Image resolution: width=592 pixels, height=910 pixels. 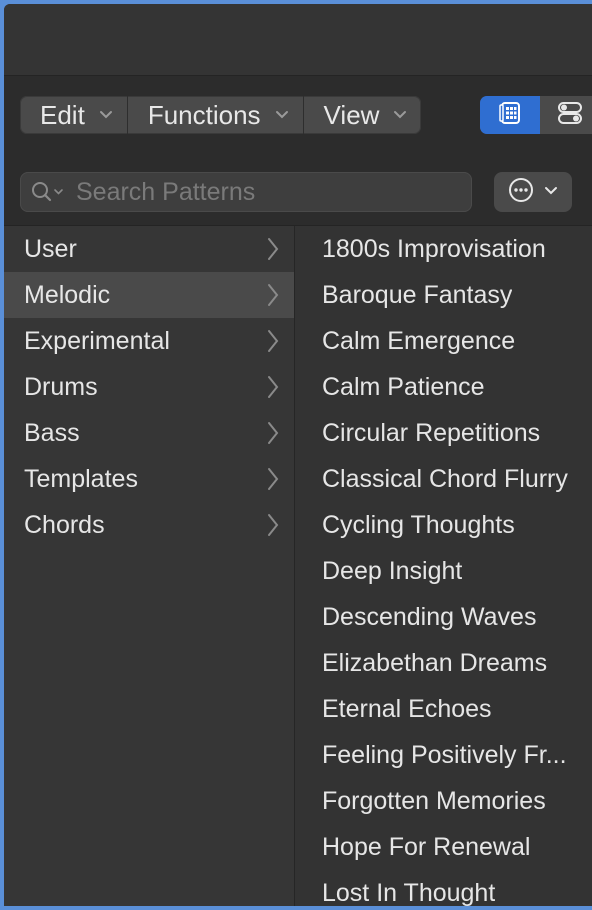 I want to click on pattern-label: 1800s Improvisation, so click(x=434, y=248).